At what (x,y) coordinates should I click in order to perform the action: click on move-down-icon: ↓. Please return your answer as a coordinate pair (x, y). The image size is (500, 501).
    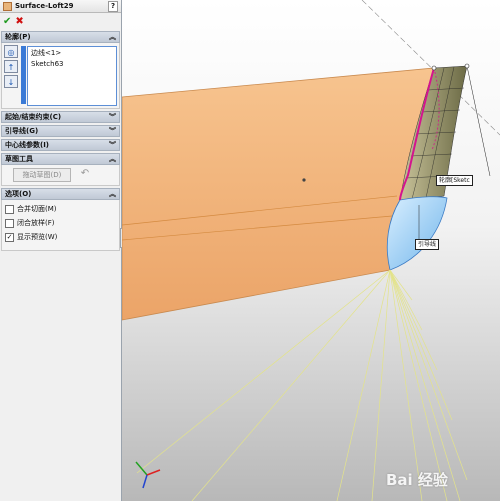
    Looking at the image, I should click on (11, 81).